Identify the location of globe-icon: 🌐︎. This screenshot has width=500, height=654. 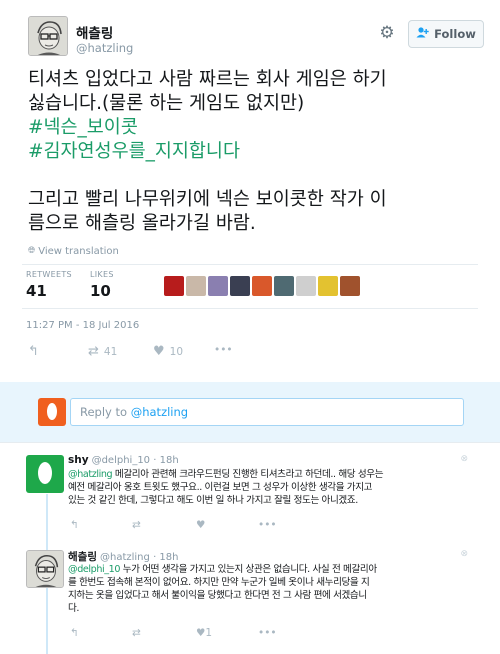
(32, 251).